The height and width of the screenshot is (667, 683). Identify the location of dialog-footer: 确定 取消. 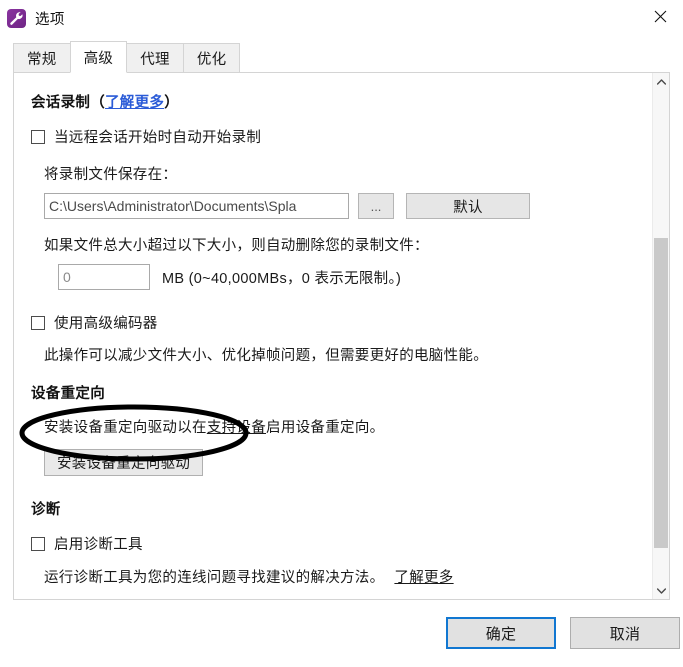
(341, 634).